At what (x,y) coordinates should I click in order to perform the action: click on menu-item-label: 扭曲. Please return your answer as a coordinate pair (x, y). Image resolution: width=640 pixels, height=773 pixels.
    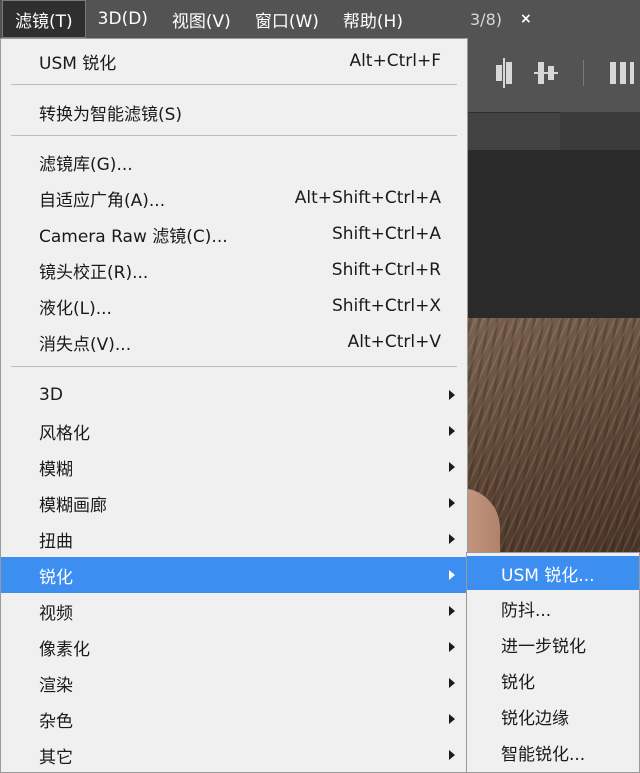
    Looking at the image, I should click on (56, 541).